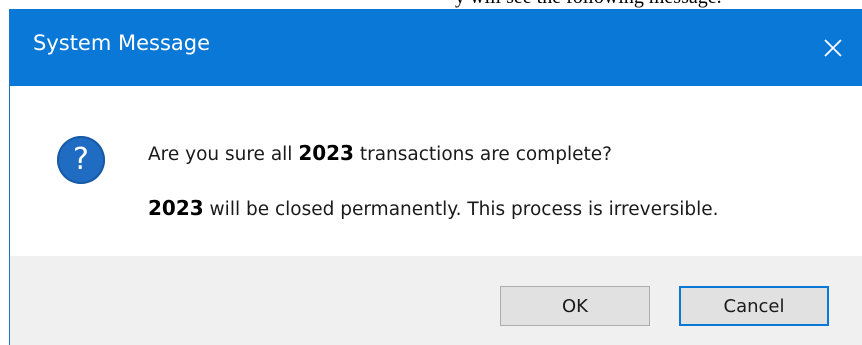  What do you see at coordinates (482, 154) in the screenshot?
I see `message-text: transactions are complete?` at bounding box center [482, 154].